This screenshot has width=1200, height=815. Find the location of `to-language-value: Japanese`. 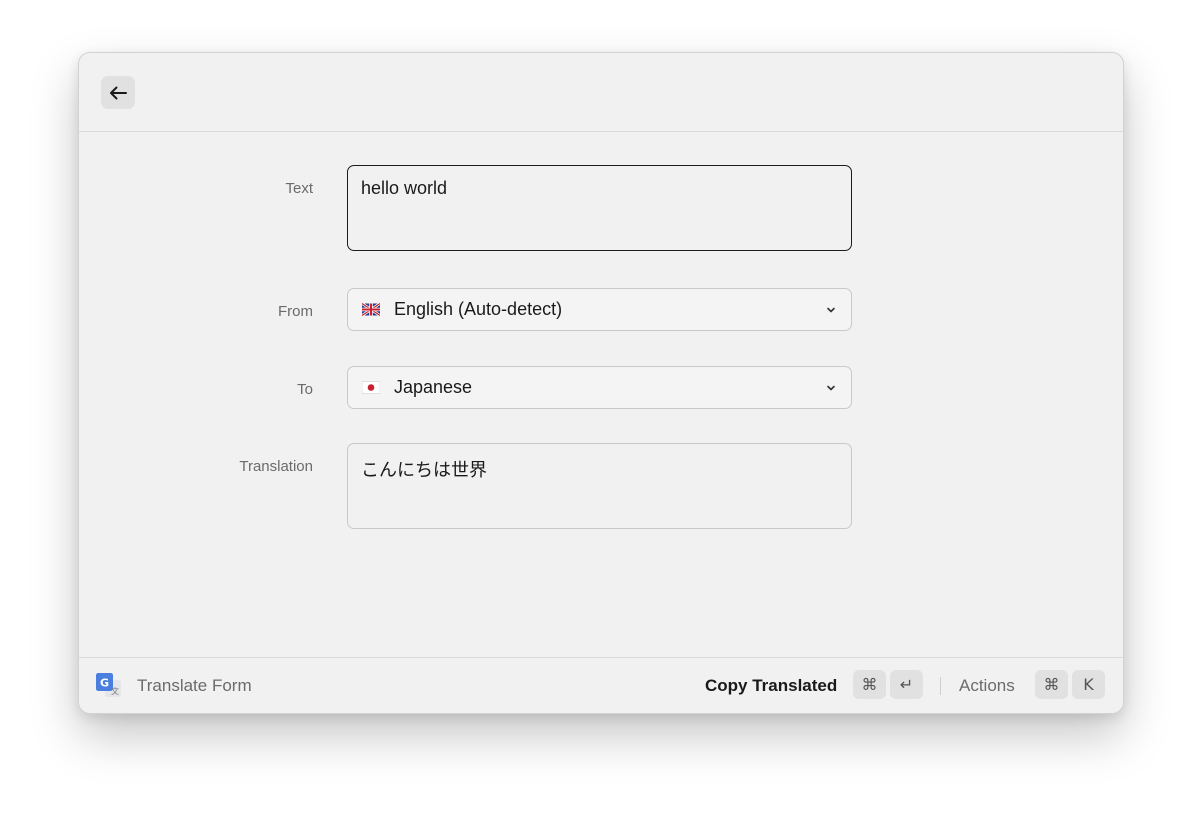

to-language-value: Japanese is located at coordinates (433, 387).